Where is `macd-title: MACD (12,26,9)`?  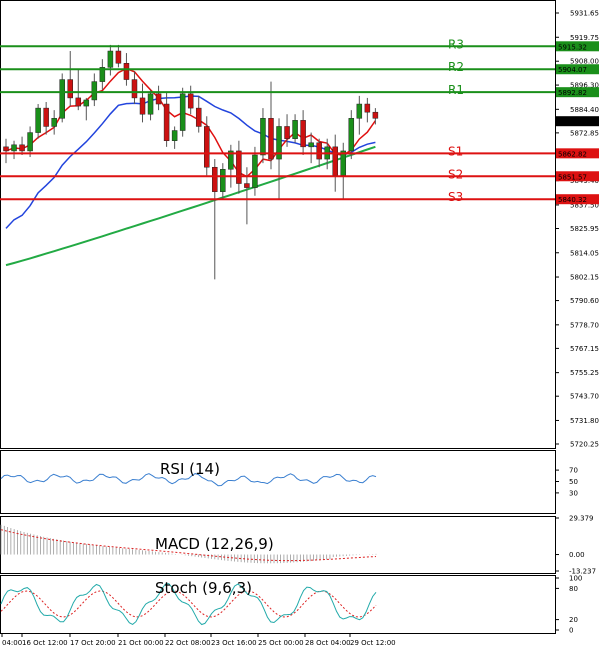
macd-title: MACD (12,26,9) is located at coordinates (214, 544).